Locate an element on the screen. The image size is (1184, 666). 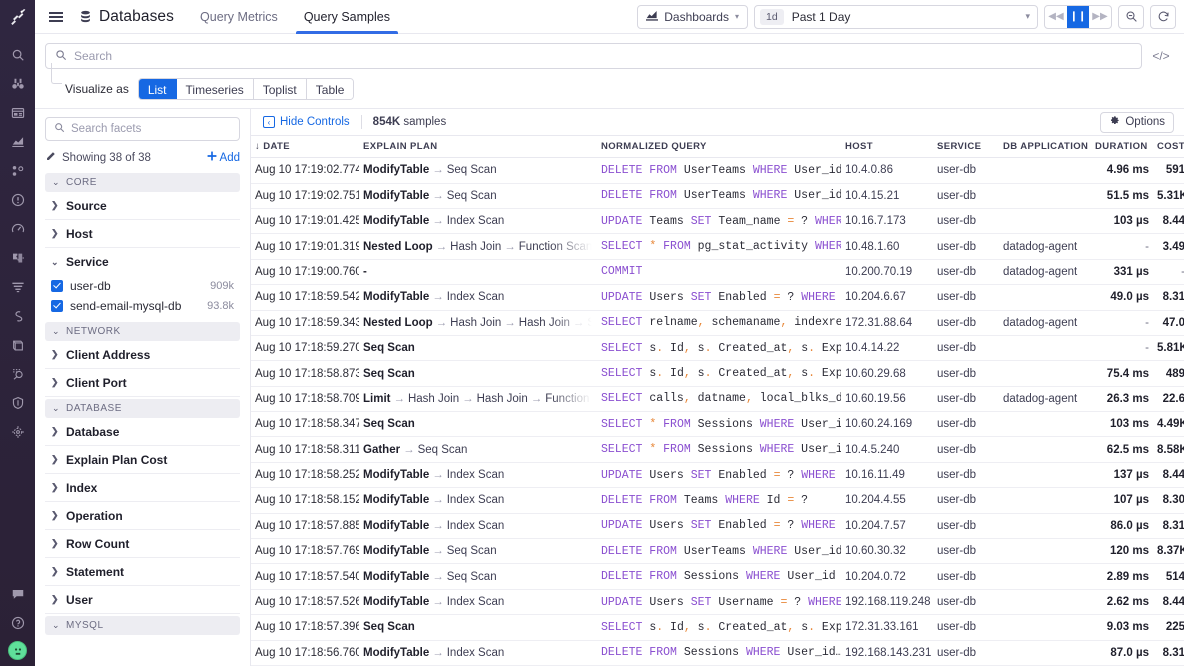
cell-date: Aug 10 17:18:58.311 is located at coordinates (305, 449).